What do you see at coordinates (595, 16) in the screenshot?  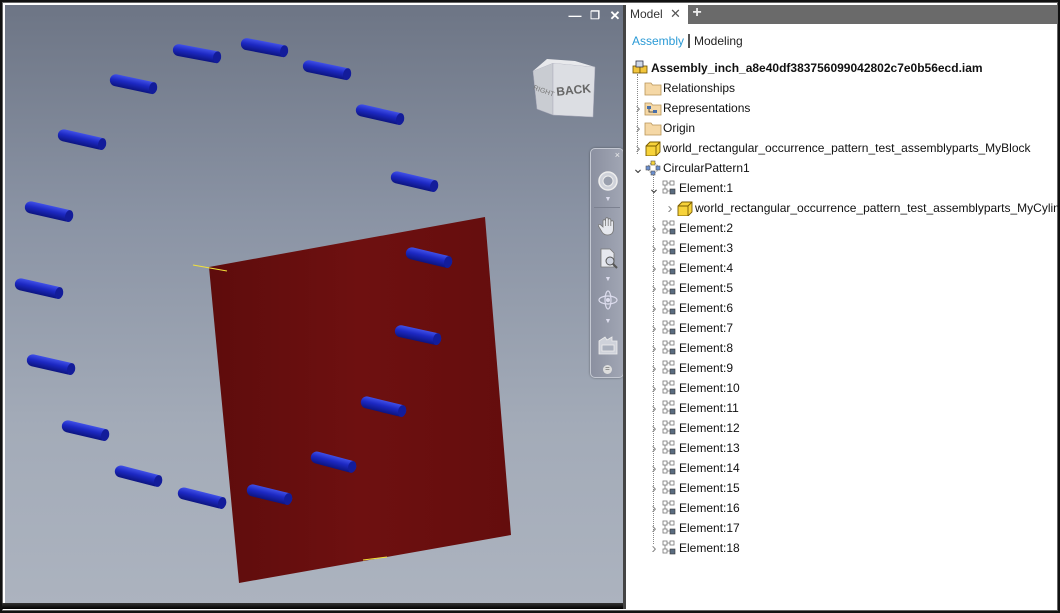 I see `restore-button: ❐` at bounding box center [595, 16].